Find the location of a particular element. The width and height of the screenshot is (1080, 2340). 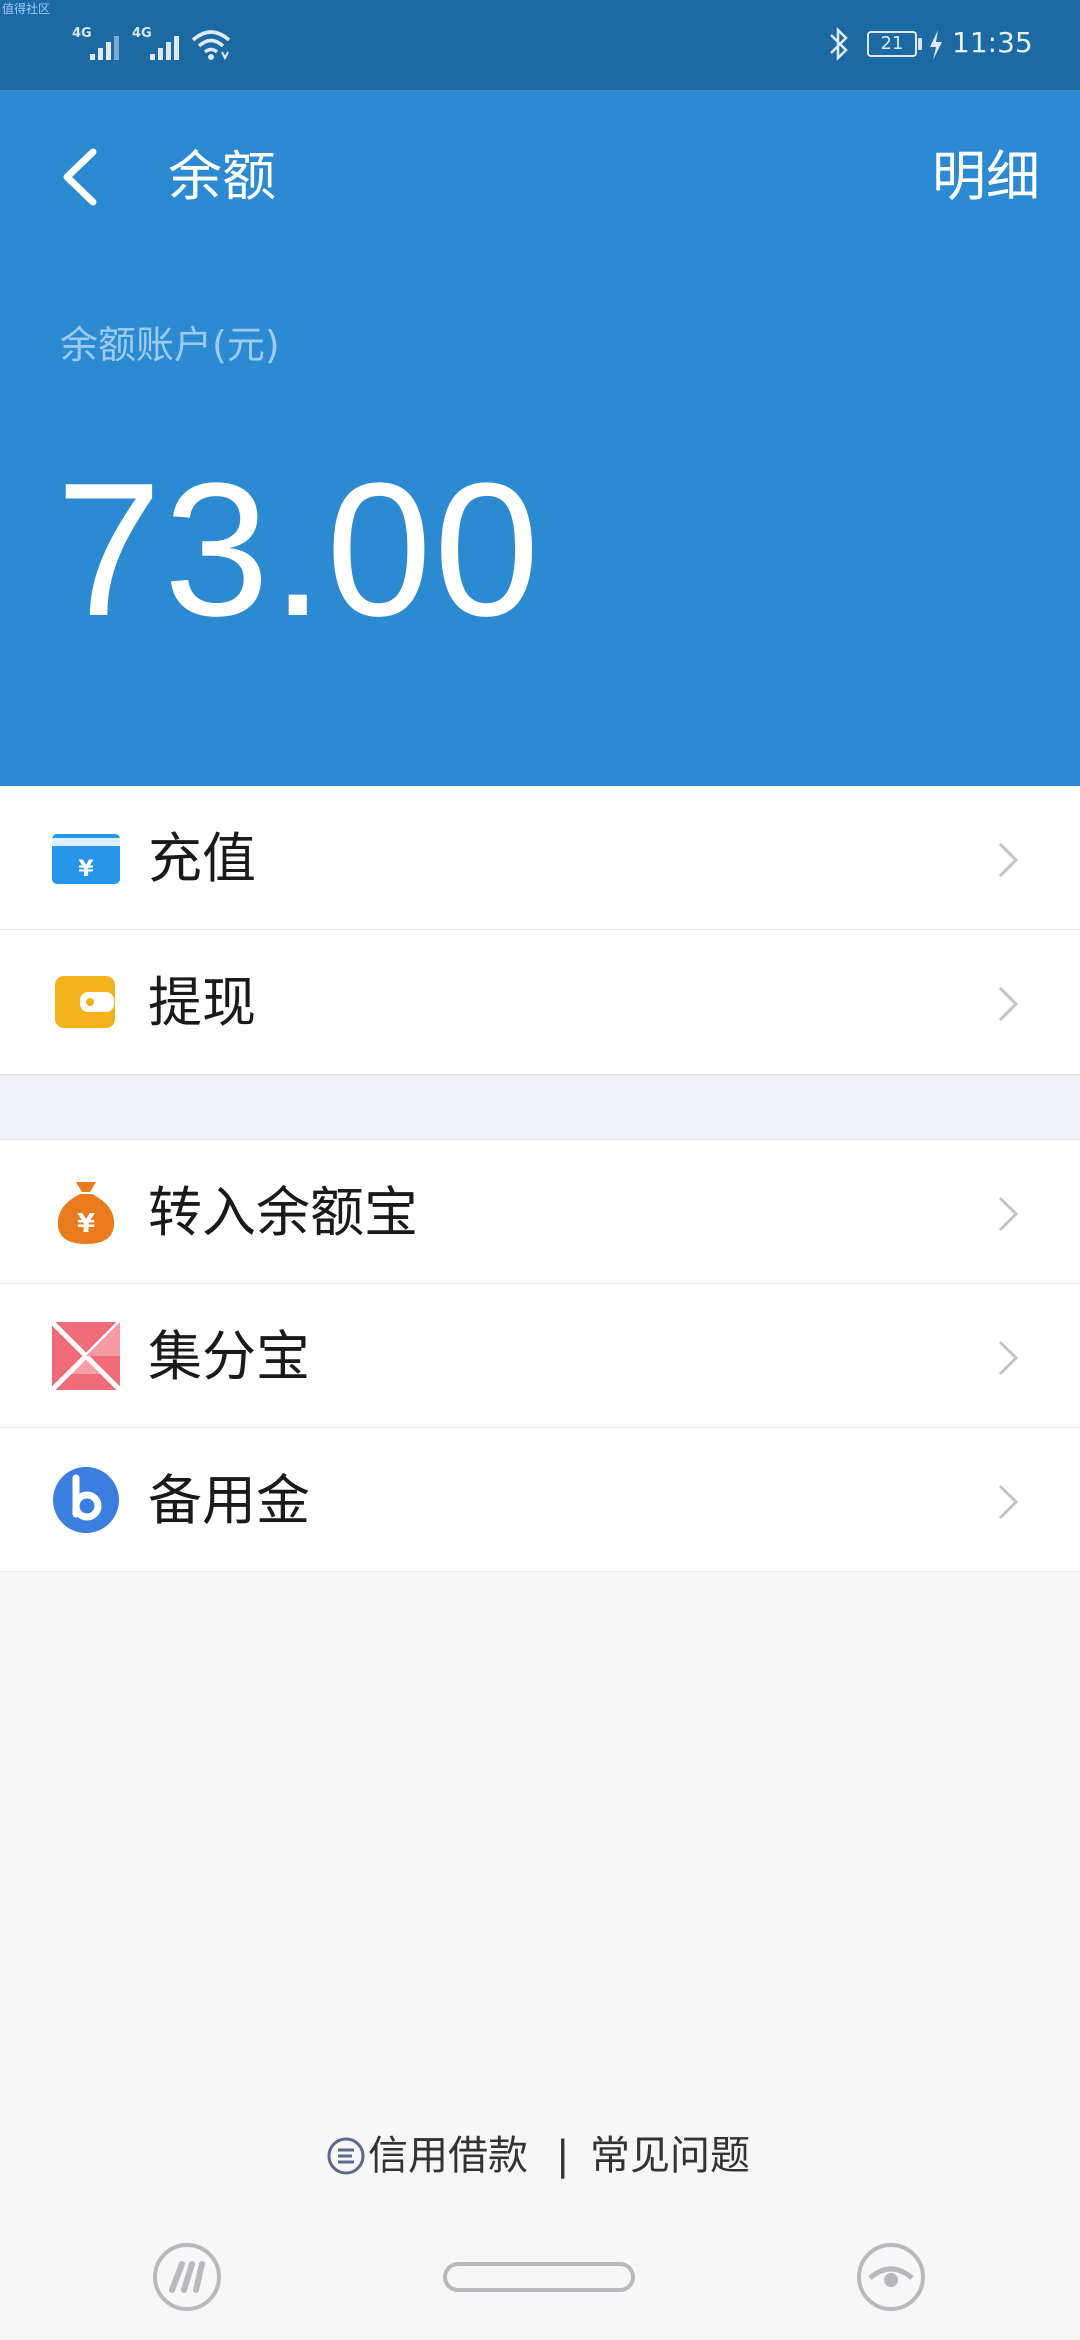

home-gesture-bar is located at coordinates (539, 2277).